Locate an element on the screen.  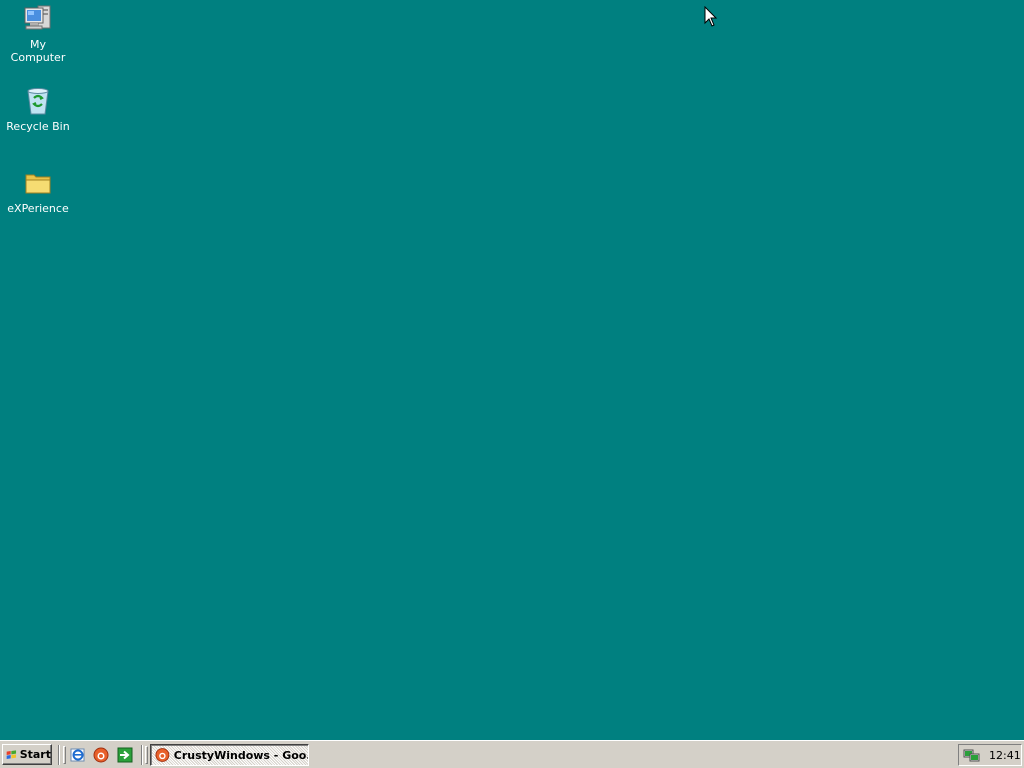
desktop-icon-experience: eXPerience is located at coordinates (38, 190).